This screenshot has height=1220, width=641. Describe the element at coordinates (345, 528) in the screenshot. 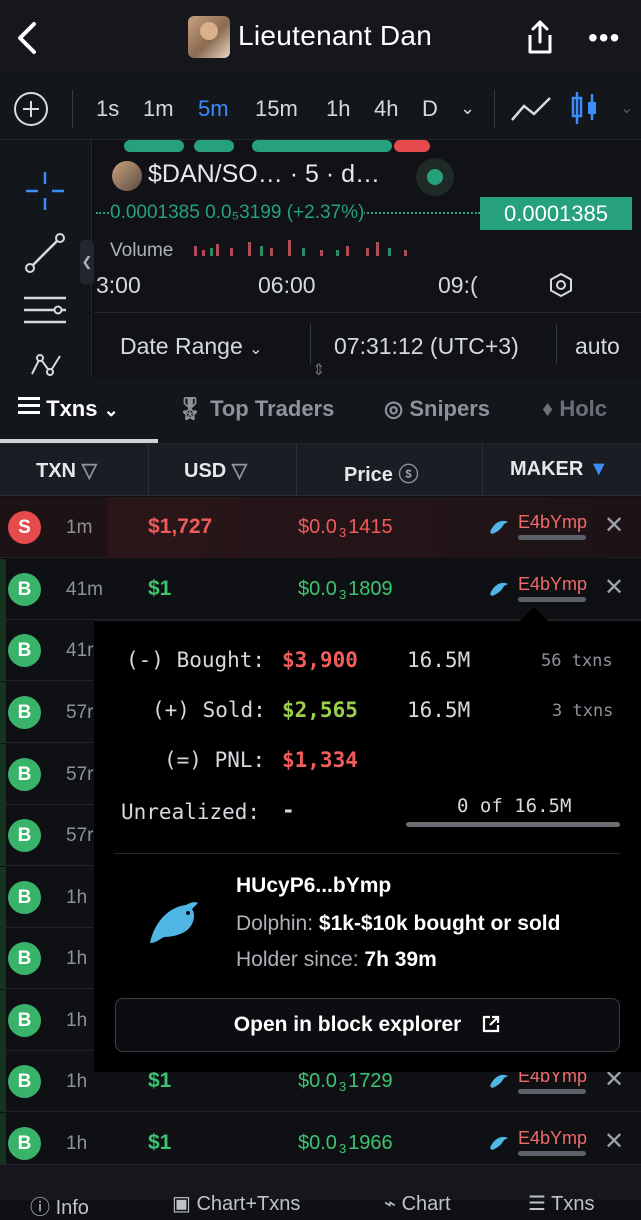

I see `txn-price: $0.0 3 1415` at that location.